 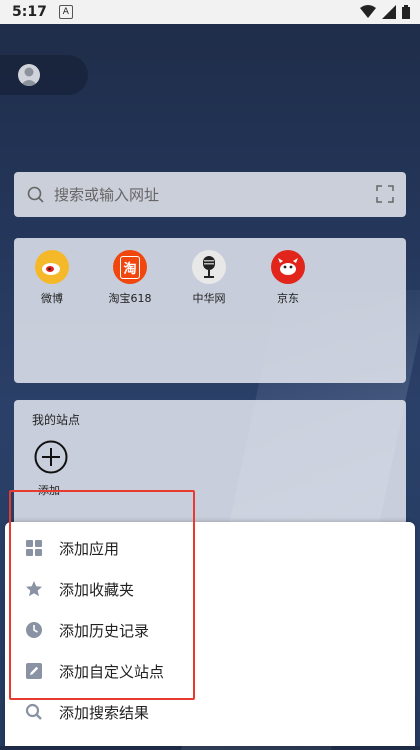 I want to click on taobao-icon: 淘, so click(x=130, y=267).